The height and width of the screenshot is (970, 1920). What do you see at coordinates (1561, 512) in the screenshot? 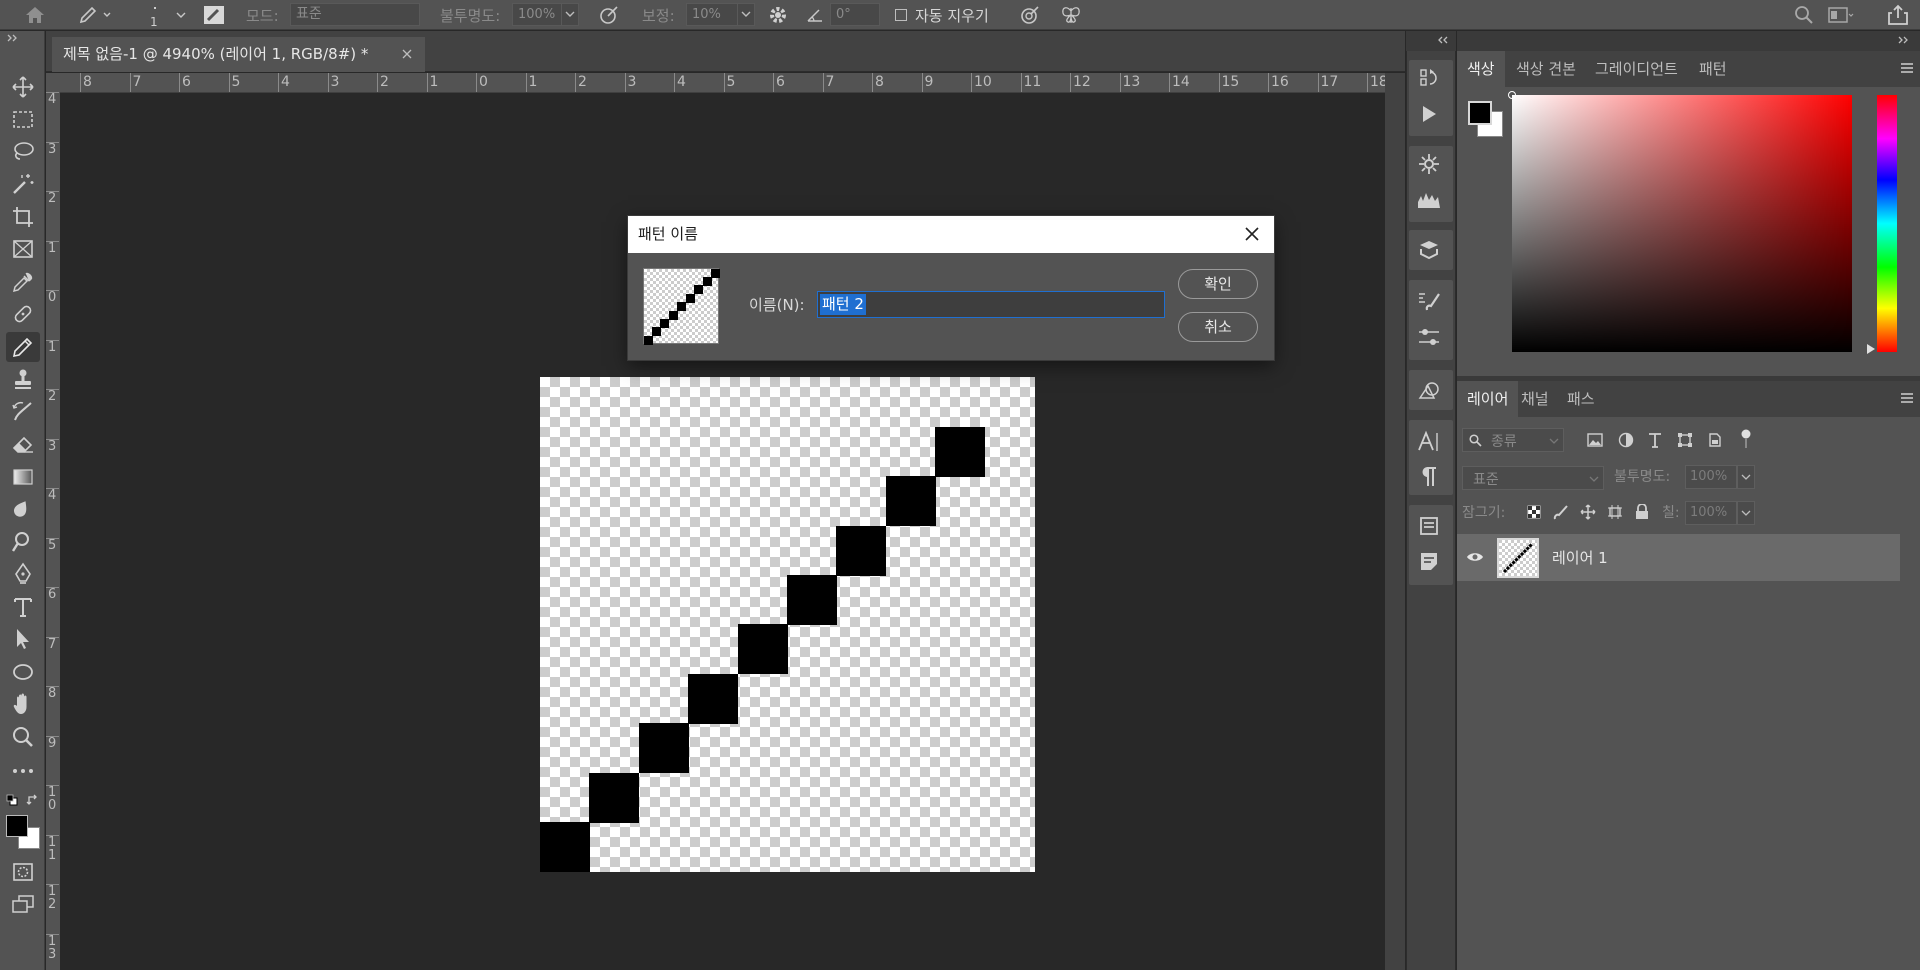
I see `lock-image-pixels-icon` at bounding box center [1561, 512].